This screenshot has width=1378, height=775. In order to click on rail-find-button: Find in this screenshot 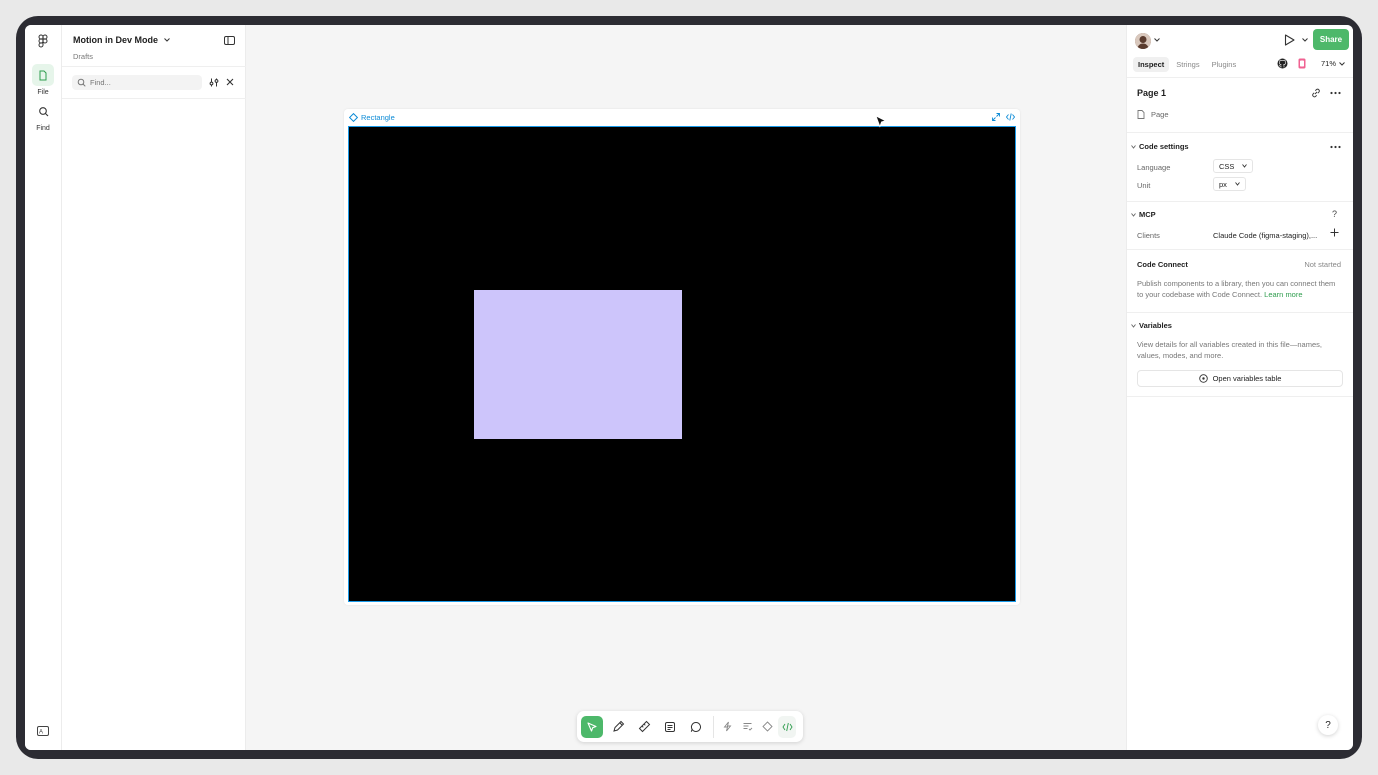, I will do `click(43, 116)`.